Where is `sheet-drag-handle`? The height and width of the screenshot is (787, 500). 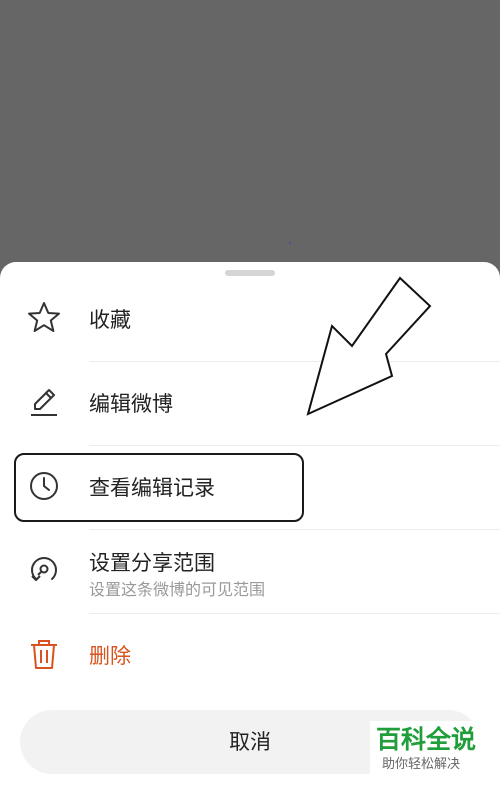
sheet-drag-handle is located at coordinates (250, 273).